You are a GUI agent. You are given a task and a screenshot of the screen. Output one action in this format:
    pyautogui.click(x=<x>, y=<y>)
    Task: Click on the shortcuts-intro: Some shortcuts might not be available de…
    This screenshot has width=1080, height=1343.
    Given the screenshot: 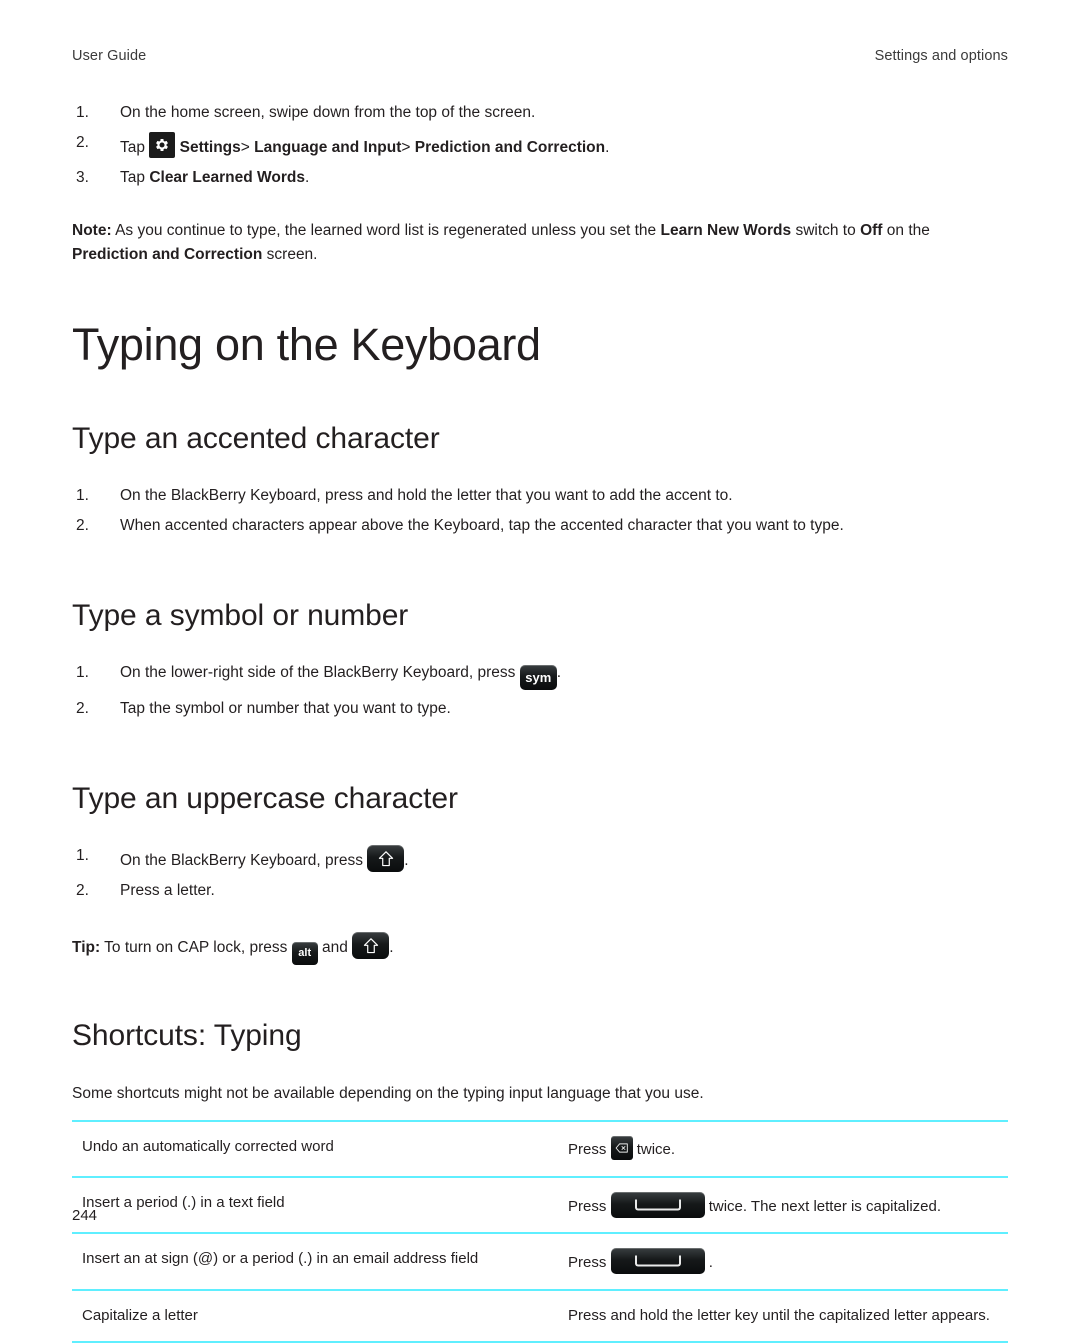 What is the action you would take?
    pyautogui.click(x=388, y=1094)
    